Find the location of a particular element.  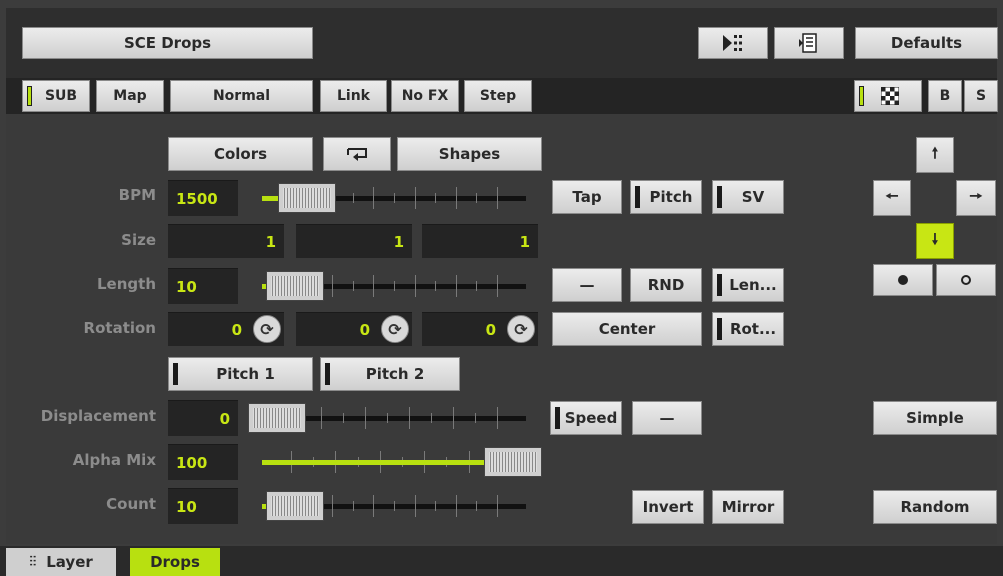

rotation-x-reset-icon: ⟳ is located at coordinates (267, 329).